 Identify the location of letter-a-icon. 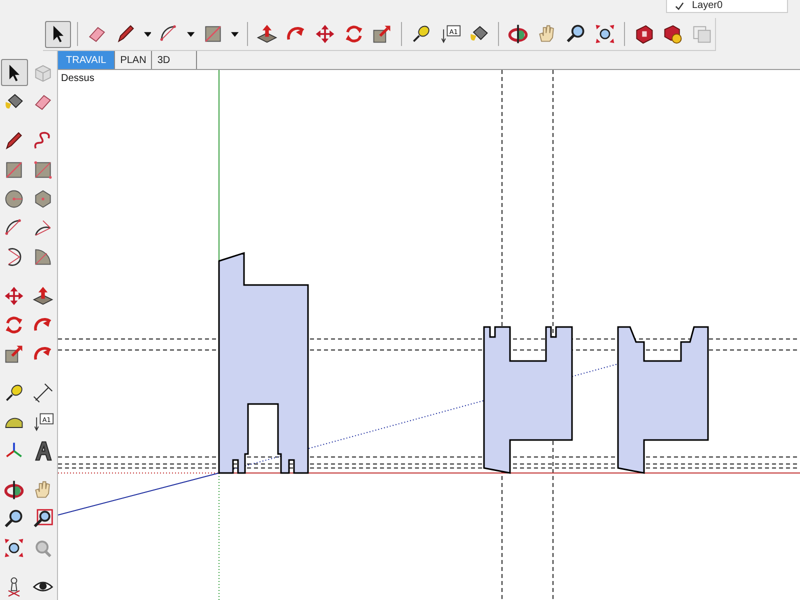
(43, 451).